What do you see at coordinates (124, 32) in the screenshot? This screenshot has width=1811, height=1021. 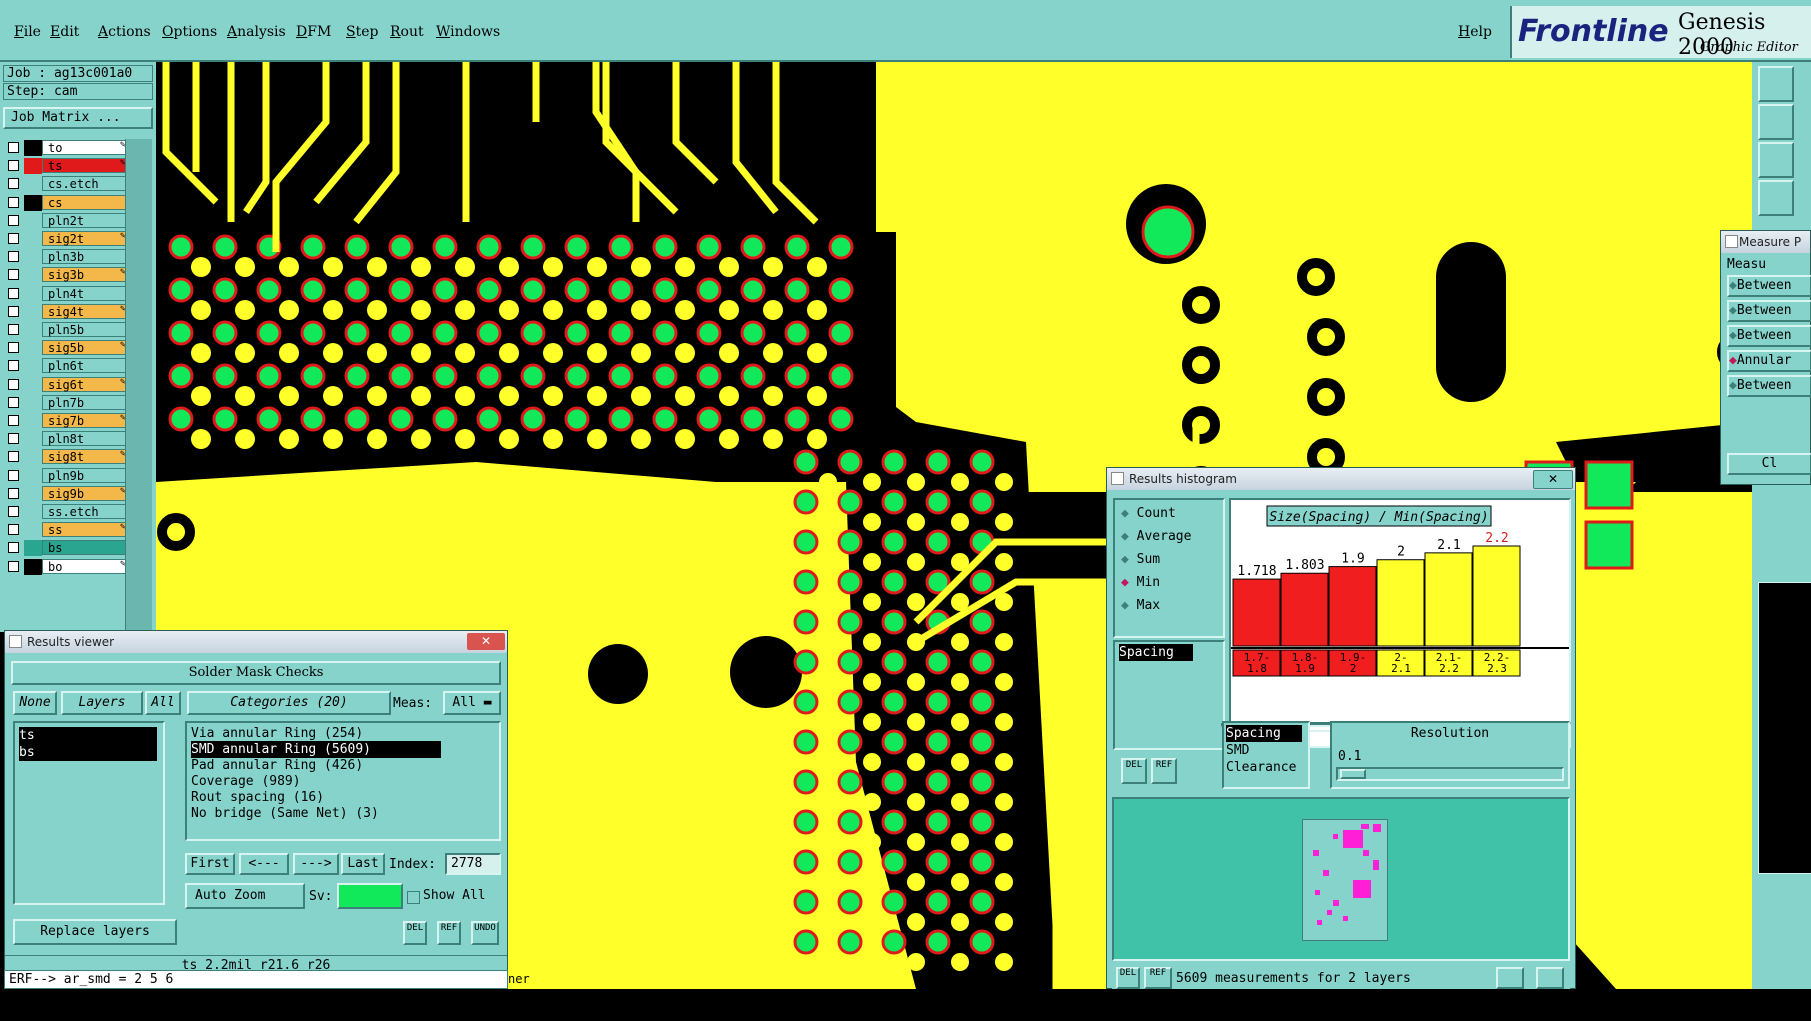 I see `menu-actions: Actions` at bounding box center [124, 32].